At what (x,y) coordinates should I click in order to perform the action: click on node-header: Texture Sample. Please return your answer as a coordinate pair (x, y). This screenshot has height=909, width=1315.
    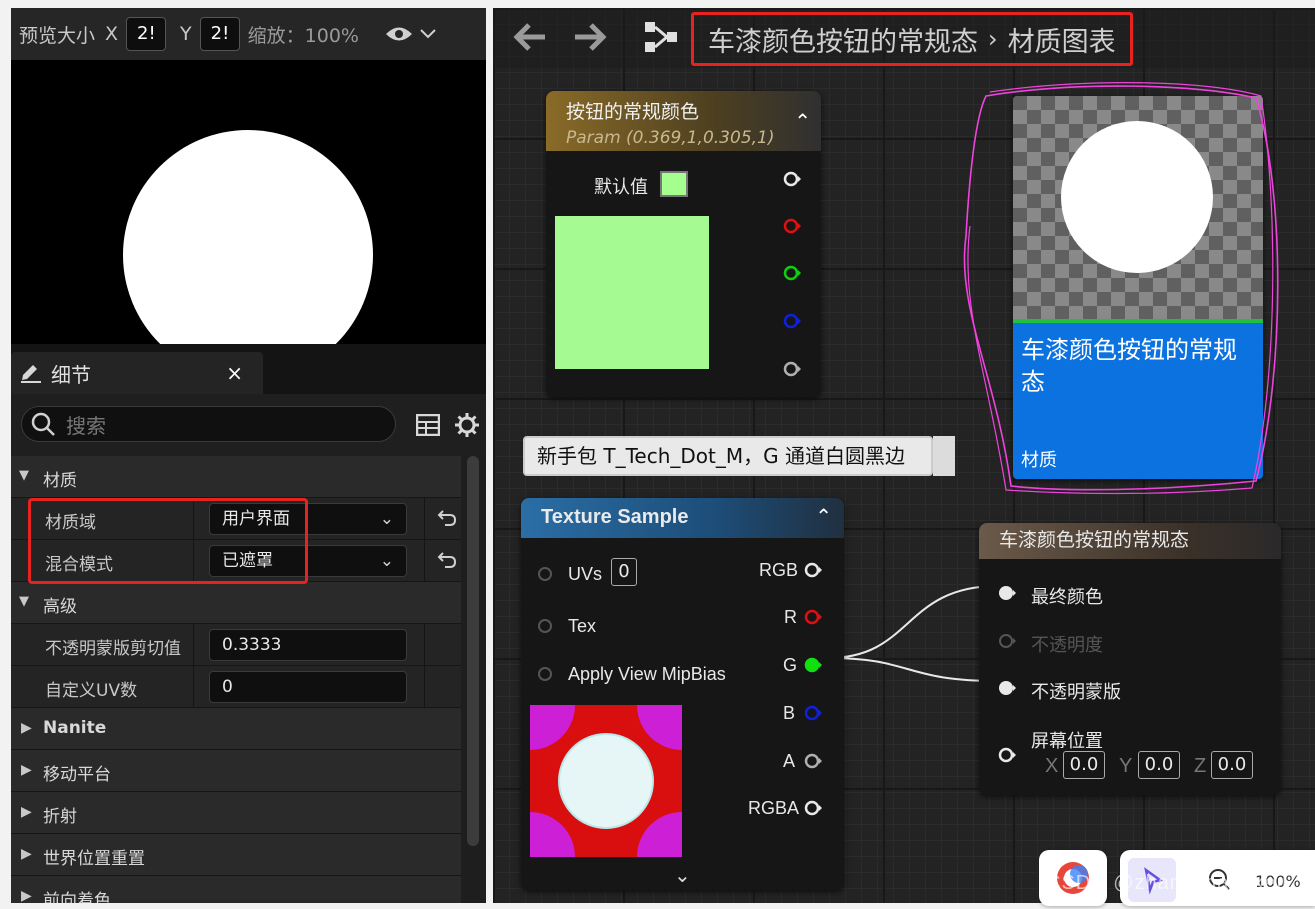
    Looking at the image, I should click on (682, 518).